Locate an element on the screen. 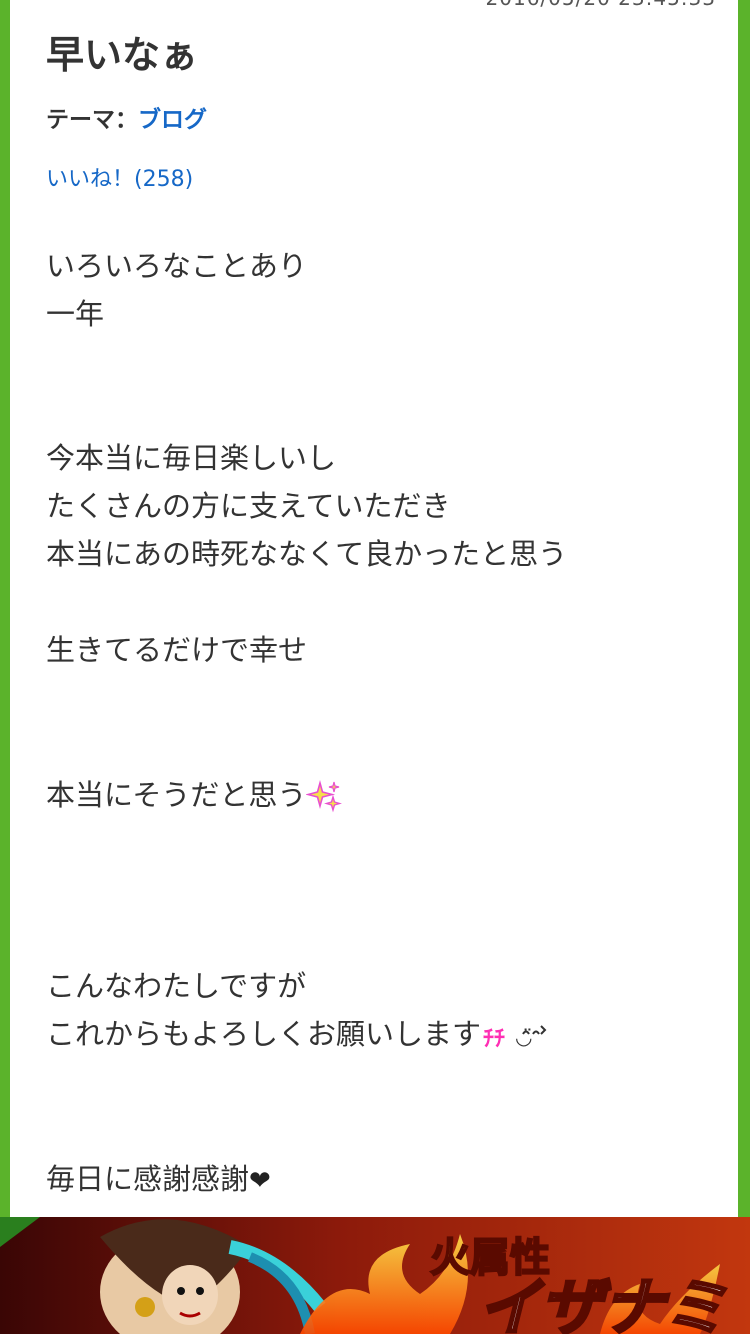 Image resolution: width=750 pixels, height=1334 pixels. heart-icon: ❤ is located at coordinates (260, 1181).